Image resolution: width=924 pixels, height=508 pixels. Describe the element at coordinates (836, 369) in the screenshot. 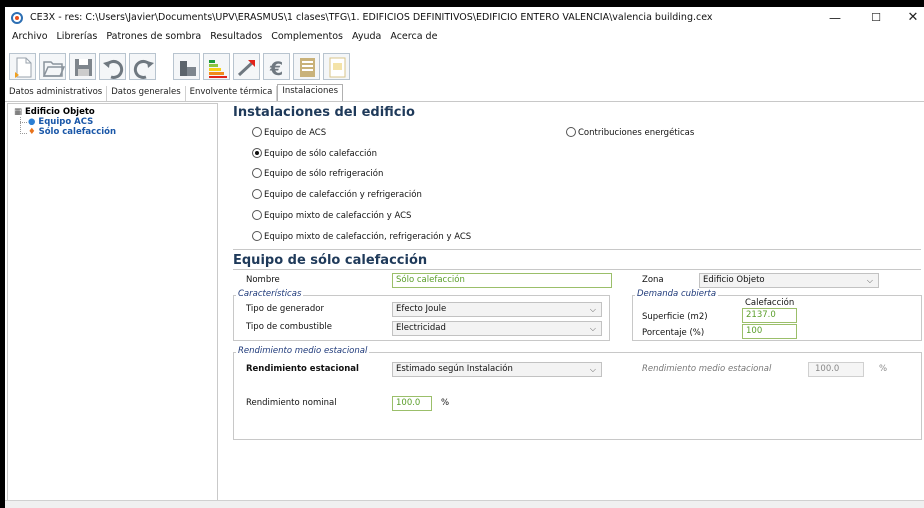

I see `rendimiento-medio-field: 100.0` at that location.